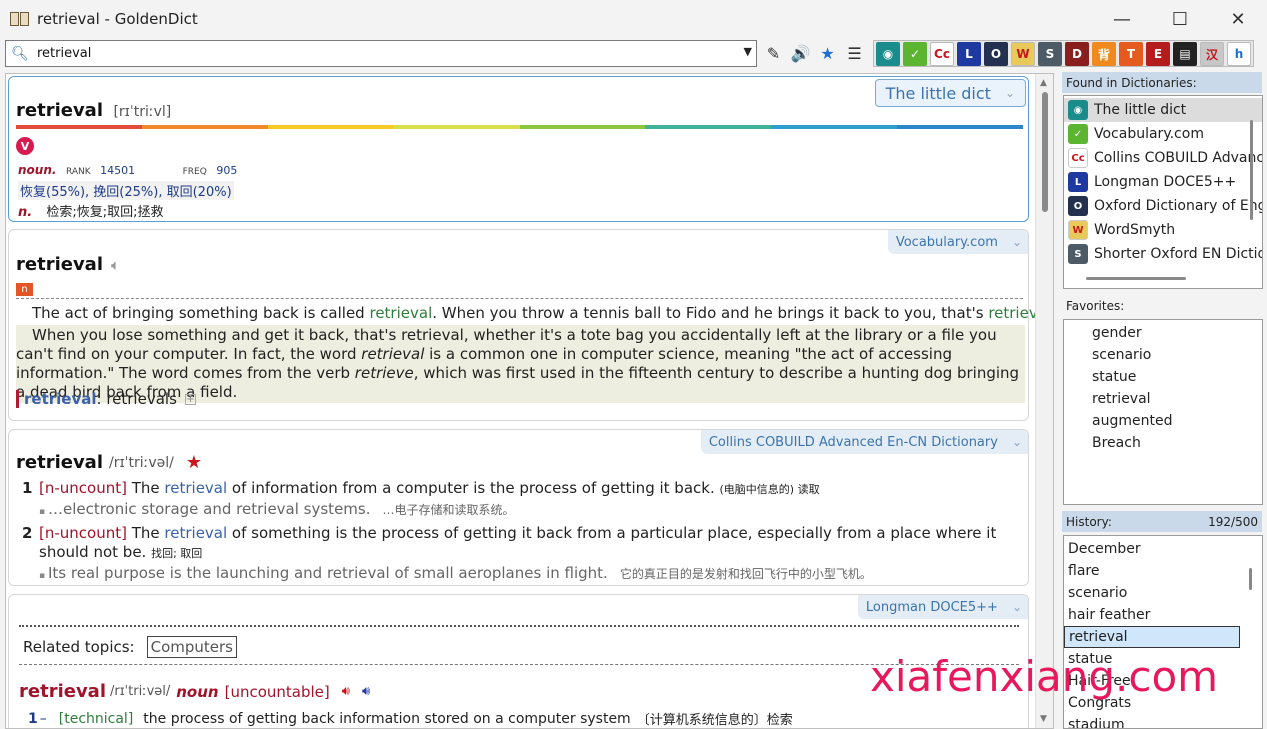  Describe the element at coordinates (105, 212) in the screenshot. I see `cn-definition: 检索;恢复;取回;拯救` at that location.